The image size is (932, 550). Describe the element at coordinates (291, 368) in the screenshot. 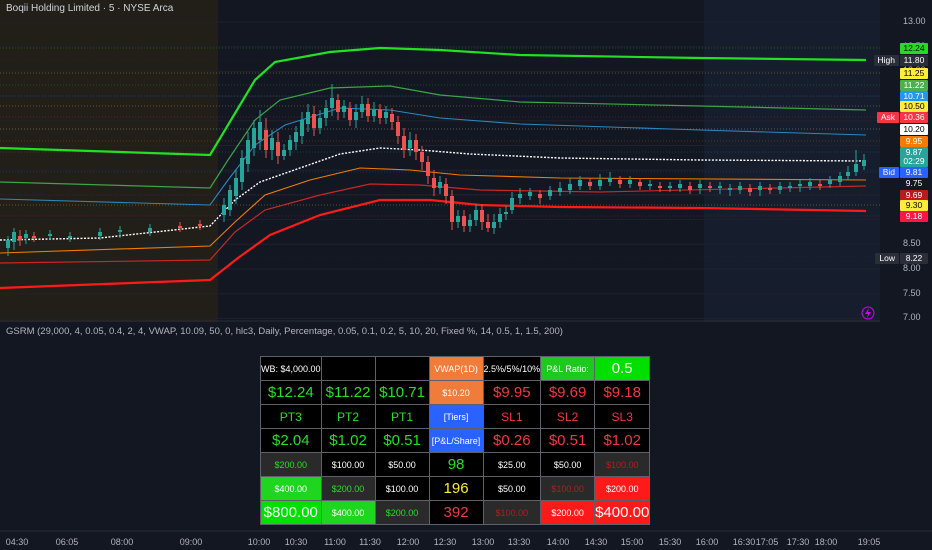

I see `table-cell: WB: $4,000.00` at that location.